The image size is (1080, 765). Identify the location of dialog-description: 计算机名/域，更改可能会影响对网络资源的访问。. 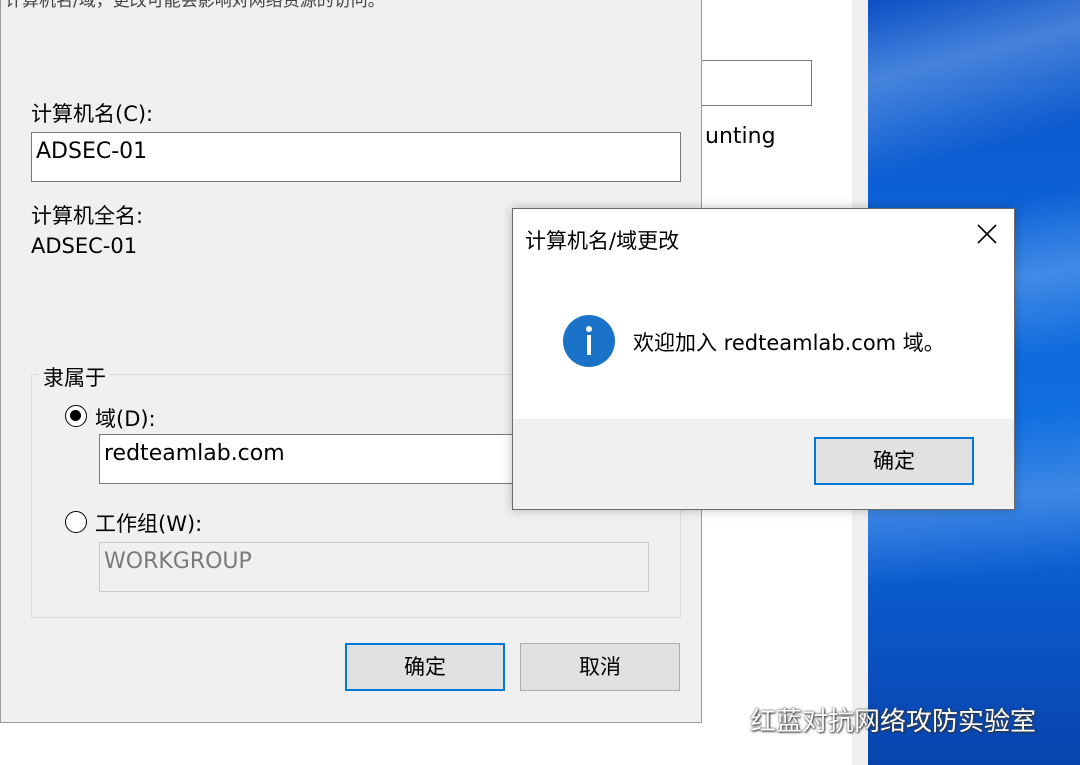
(195, 5).